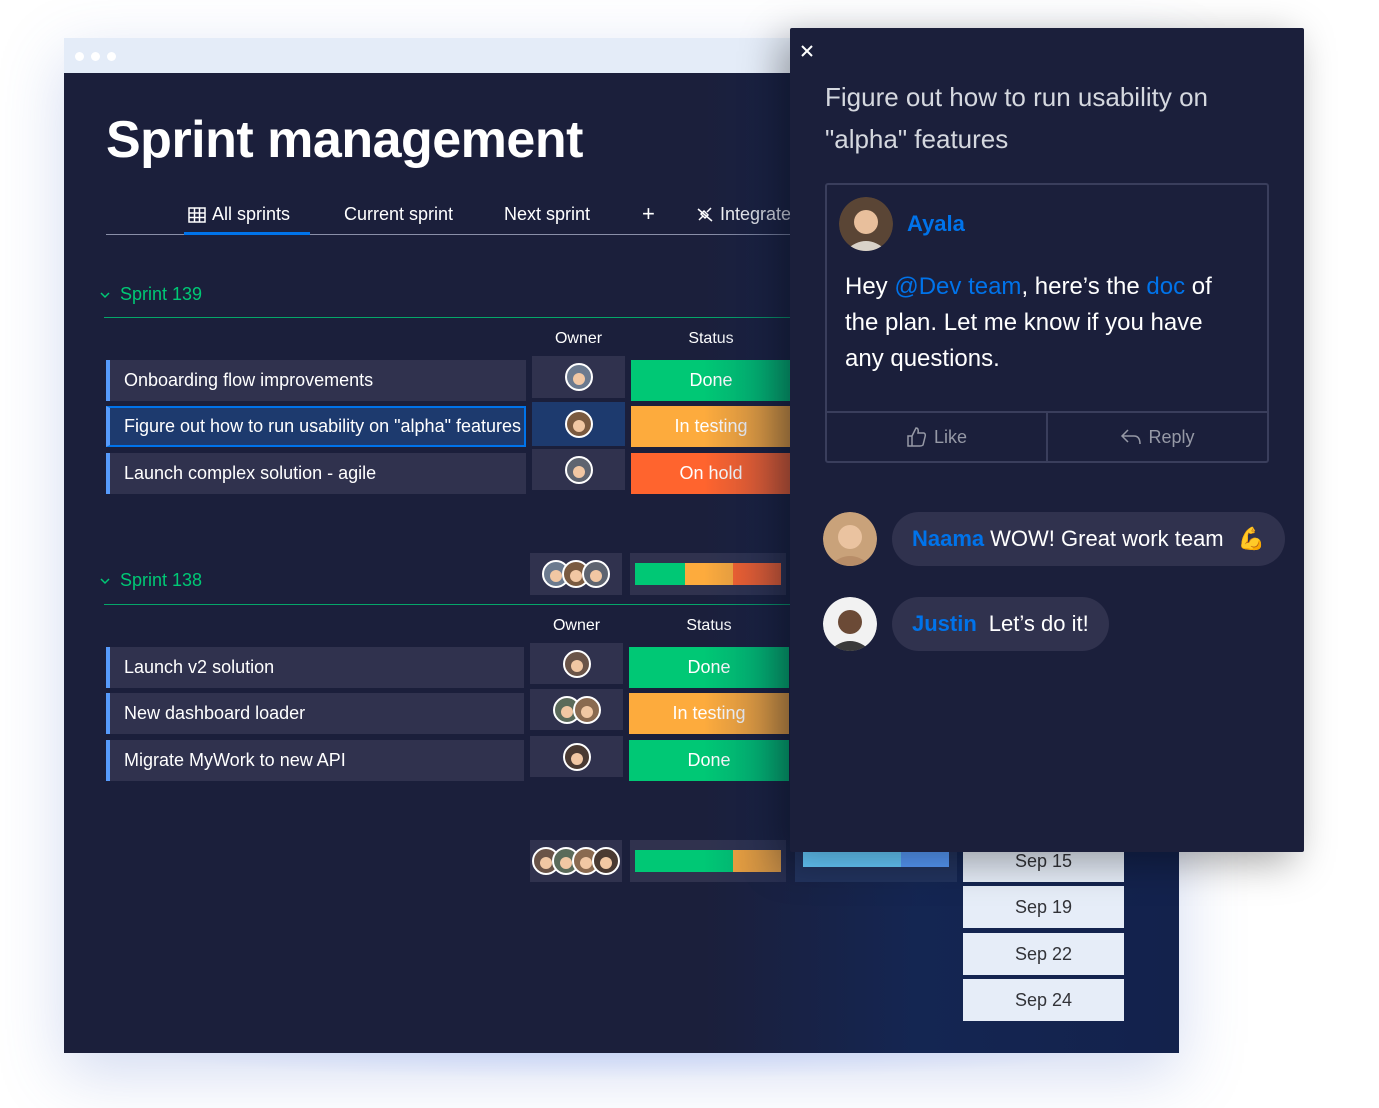 The image size is (1379, 1108). I want to click on timeline-bar, so click(876, 858).